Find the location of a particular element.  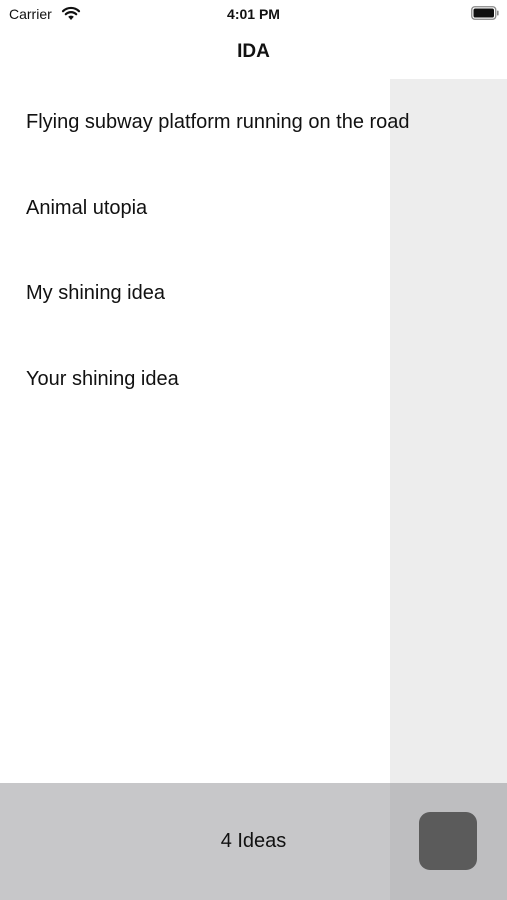

clock: 4:01 PM is located at coordinates (253, 14).